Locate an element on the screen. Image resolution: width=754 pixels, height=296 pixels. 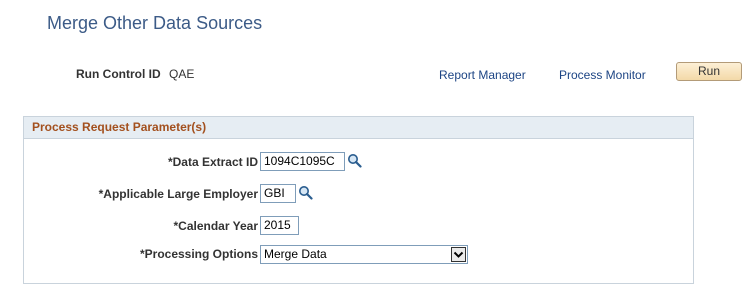
processing-options-label: *Processing Options is located at coordinates (198, 254).